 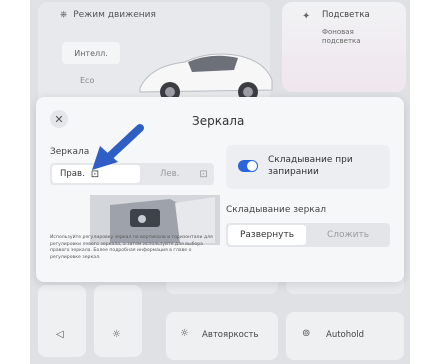 I want to click on mirrors-section-label: Зеркала, so click(x=70, y=152).